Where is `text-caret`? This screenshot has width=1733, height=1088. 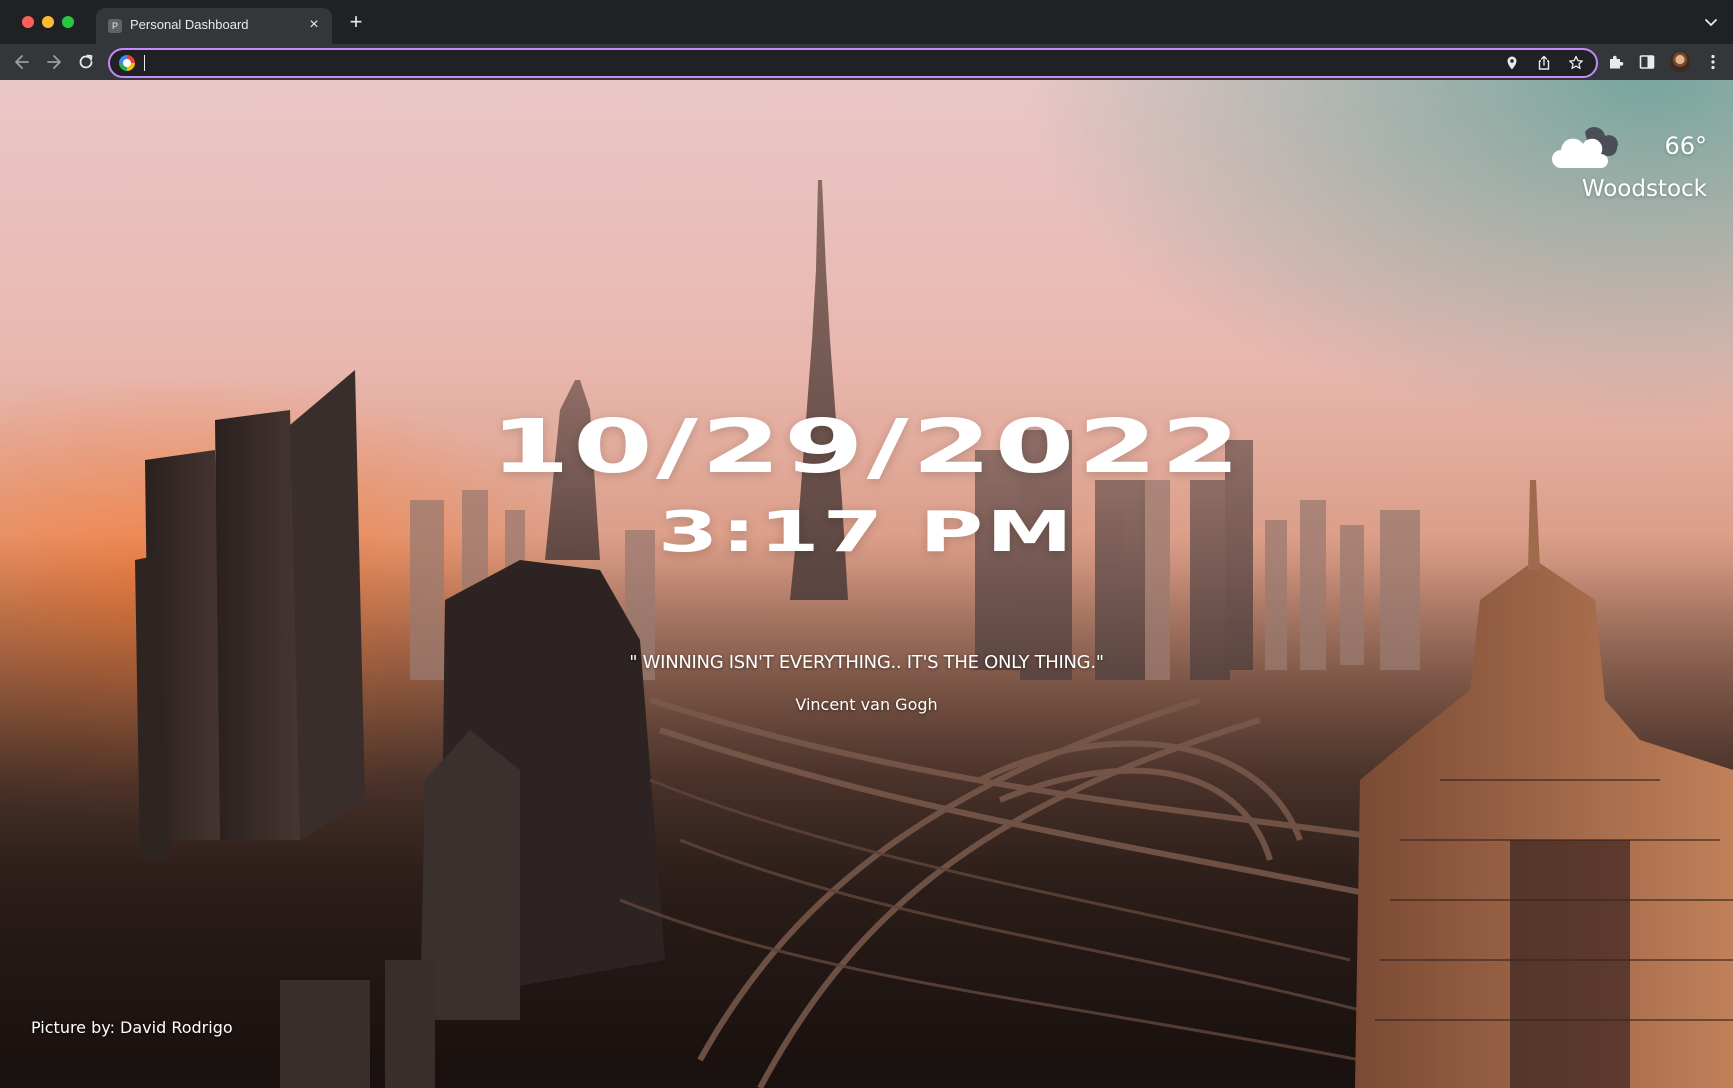
text-caret is located at coordinates (144, 63).